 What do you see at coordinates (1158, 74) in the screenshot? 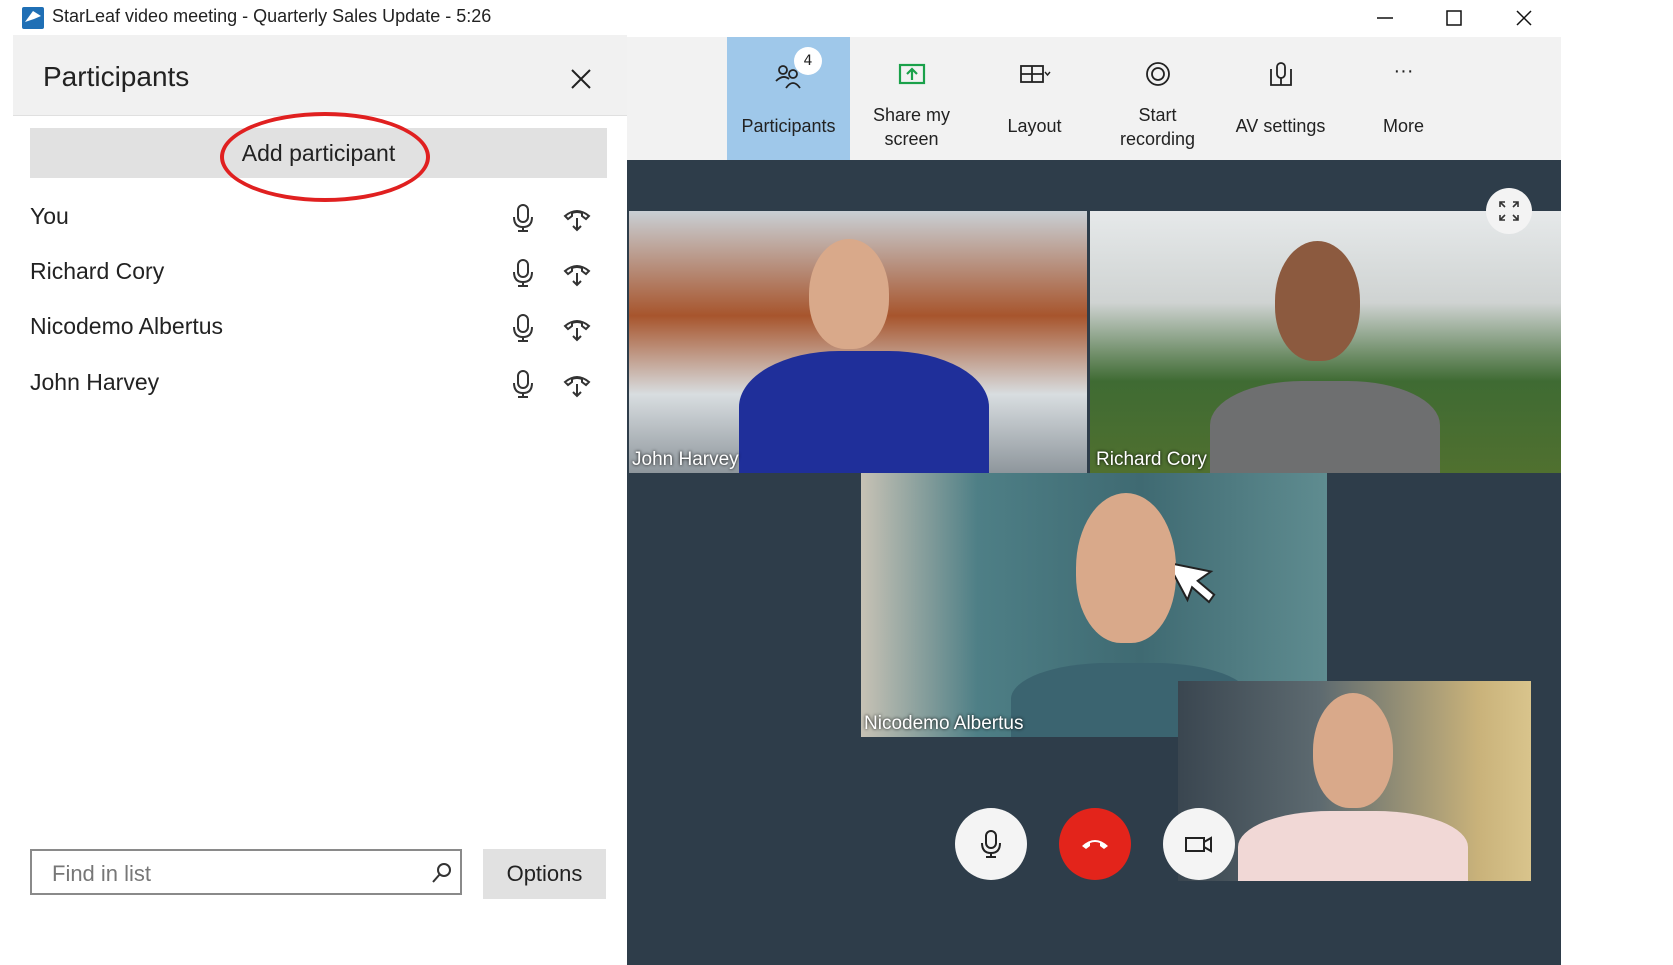
I see `record-icon` at bounding box center [1158, 74].